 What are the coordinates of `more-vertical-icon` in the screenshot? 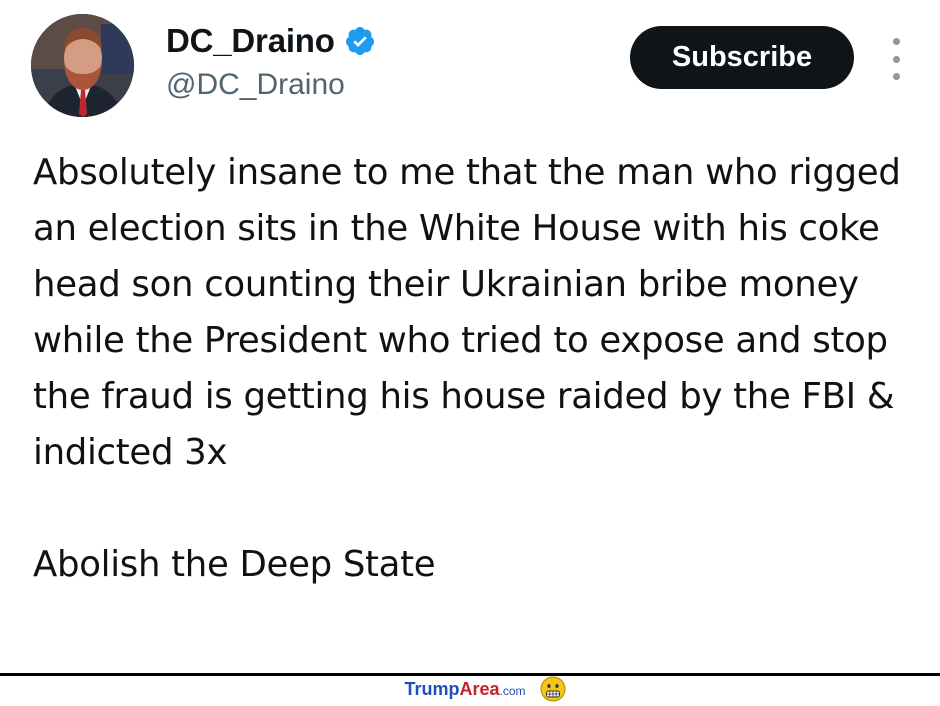 It's located at (896, 59).